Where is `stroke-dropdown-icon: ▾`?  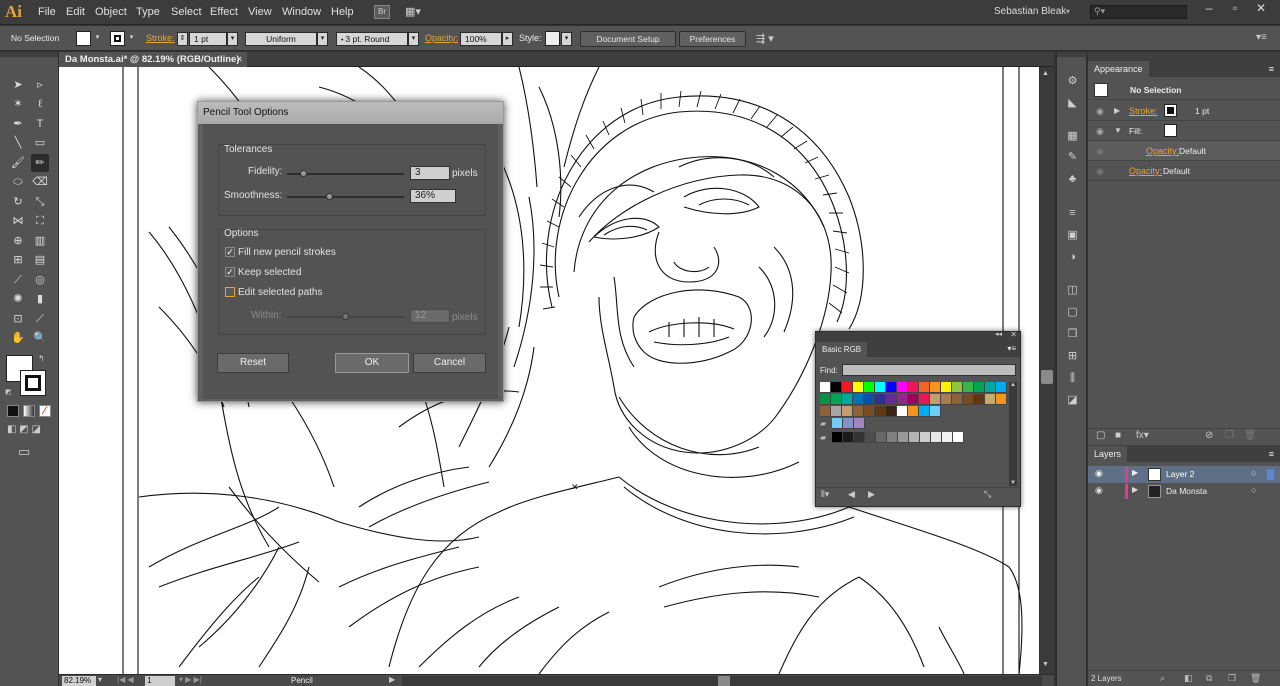 stroke-dropdown-icon: ▾ is located at coordinates (131, 39).